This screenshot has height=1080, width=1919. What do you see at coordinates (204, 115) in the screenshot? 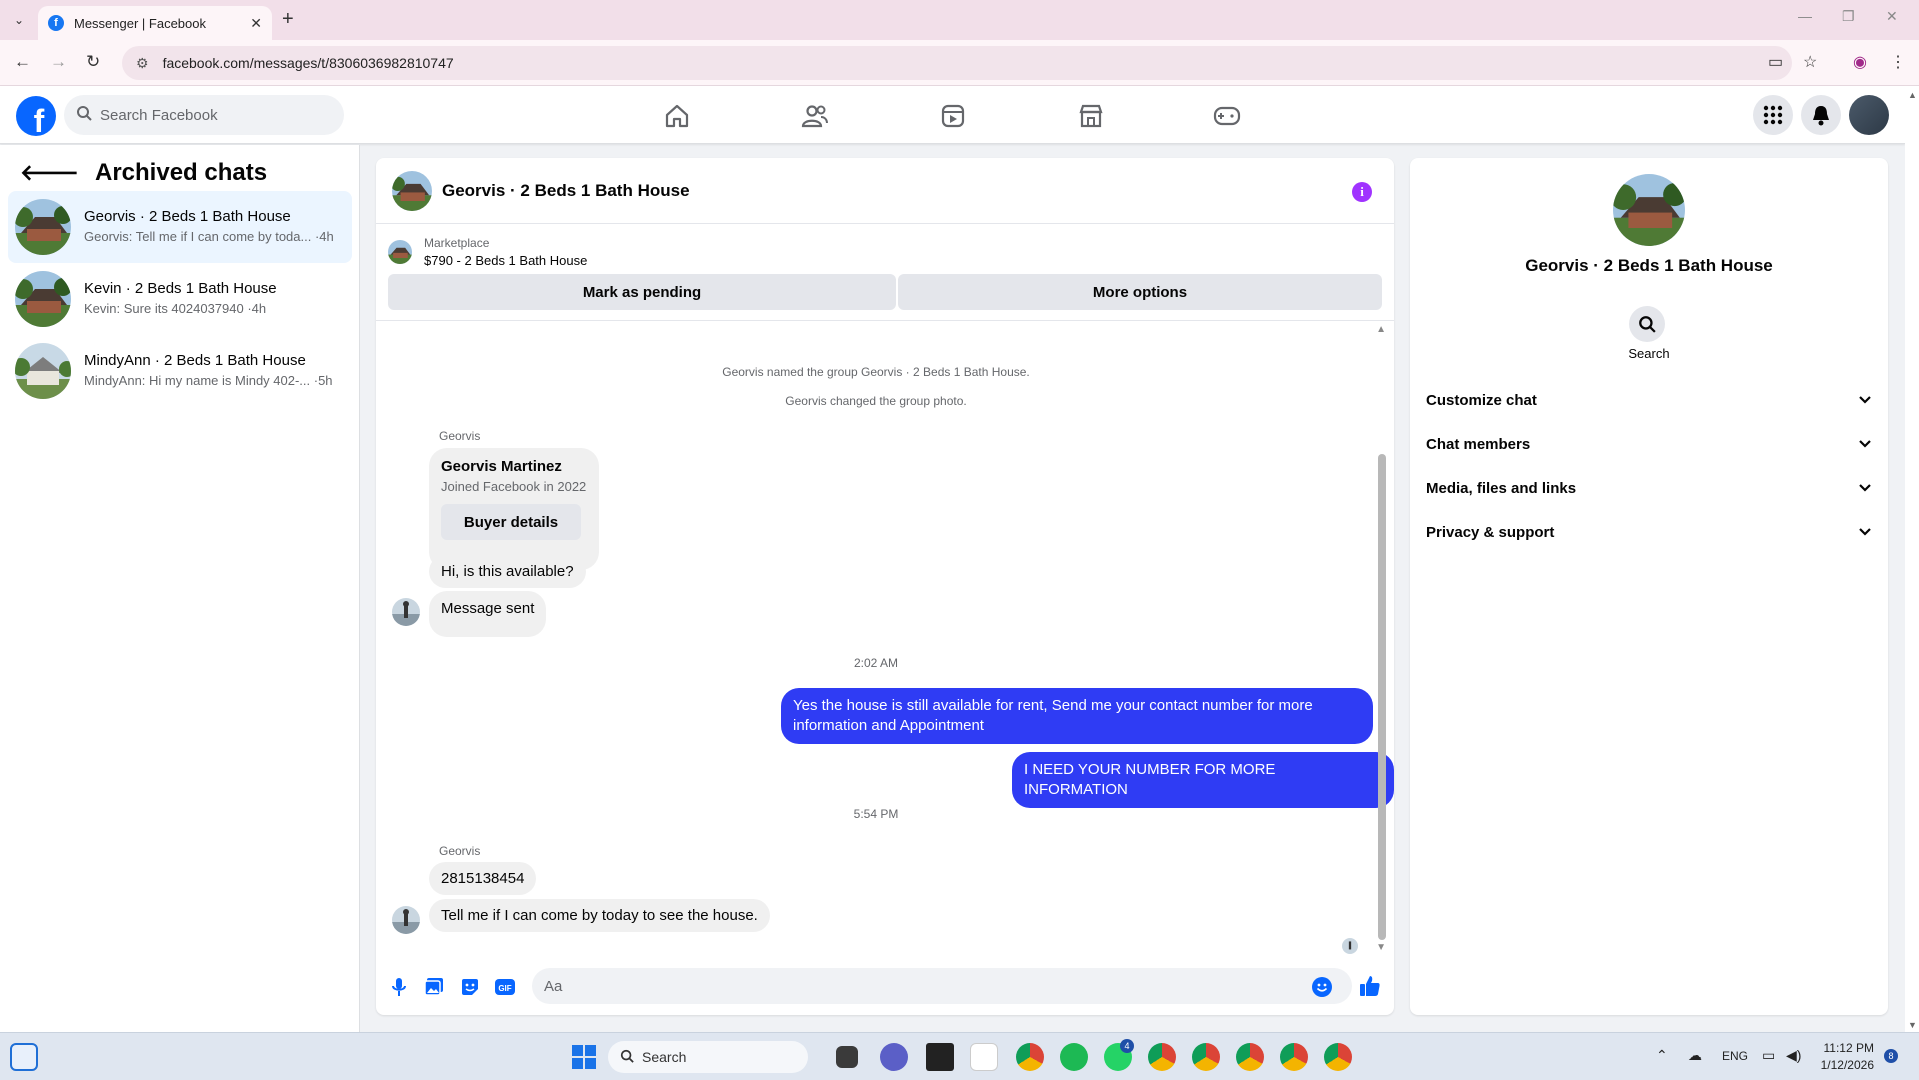
I see `facebook-search-input: Search Facebook` at bounding box center [204, 115].